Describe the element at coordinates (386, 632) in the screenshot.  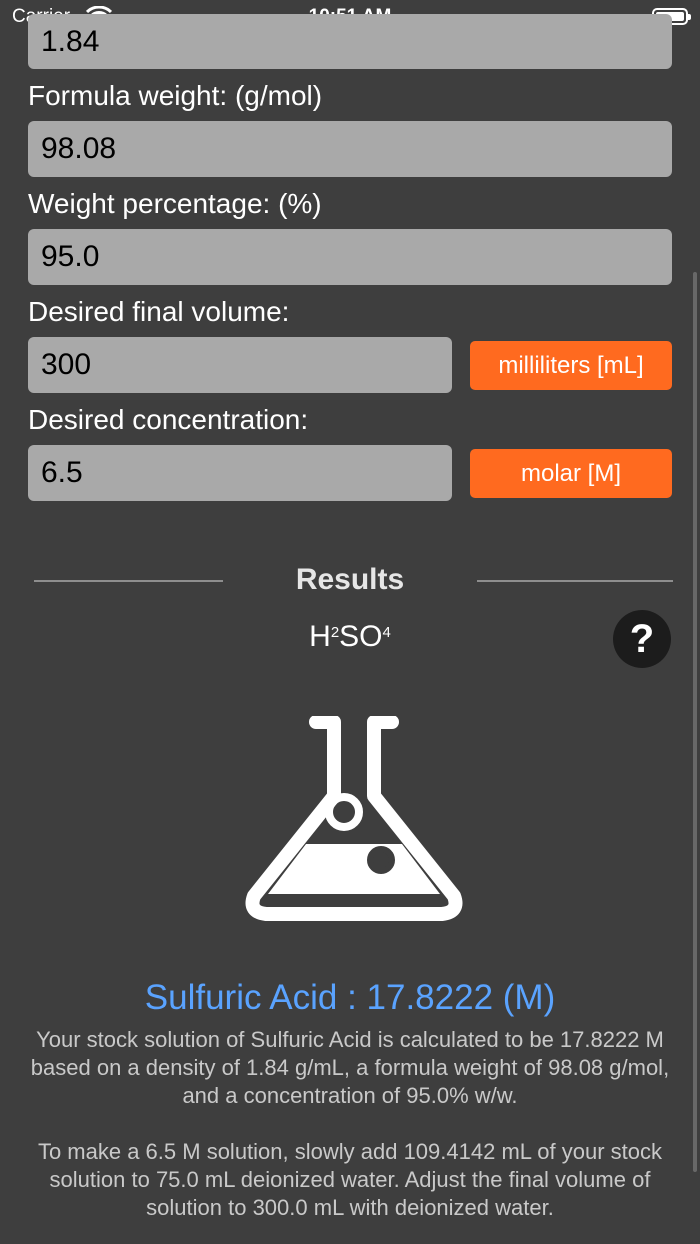
I see `formula-so-sub: 4` at that location.